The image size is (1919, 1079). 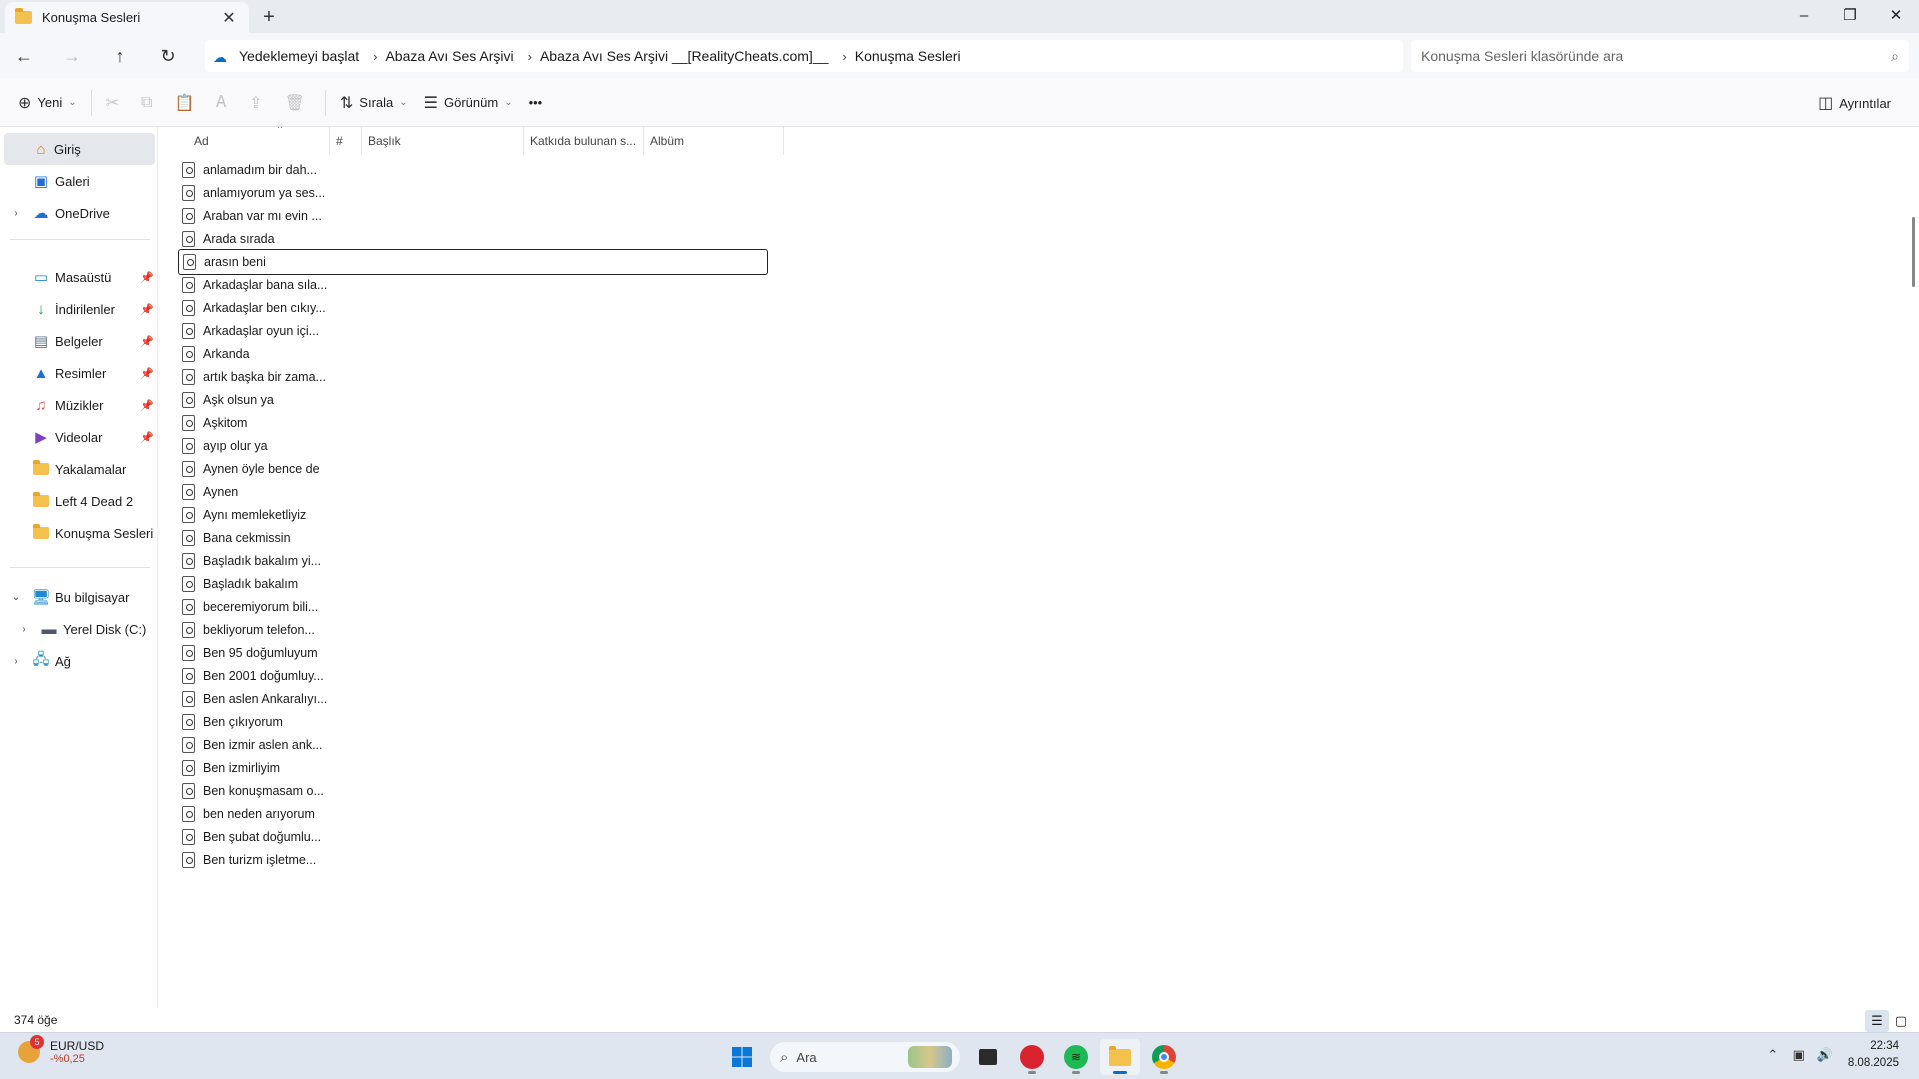 I want to click on widgets-button: 5 EUR/USD -%0,25, so click(x=61, y=1050).